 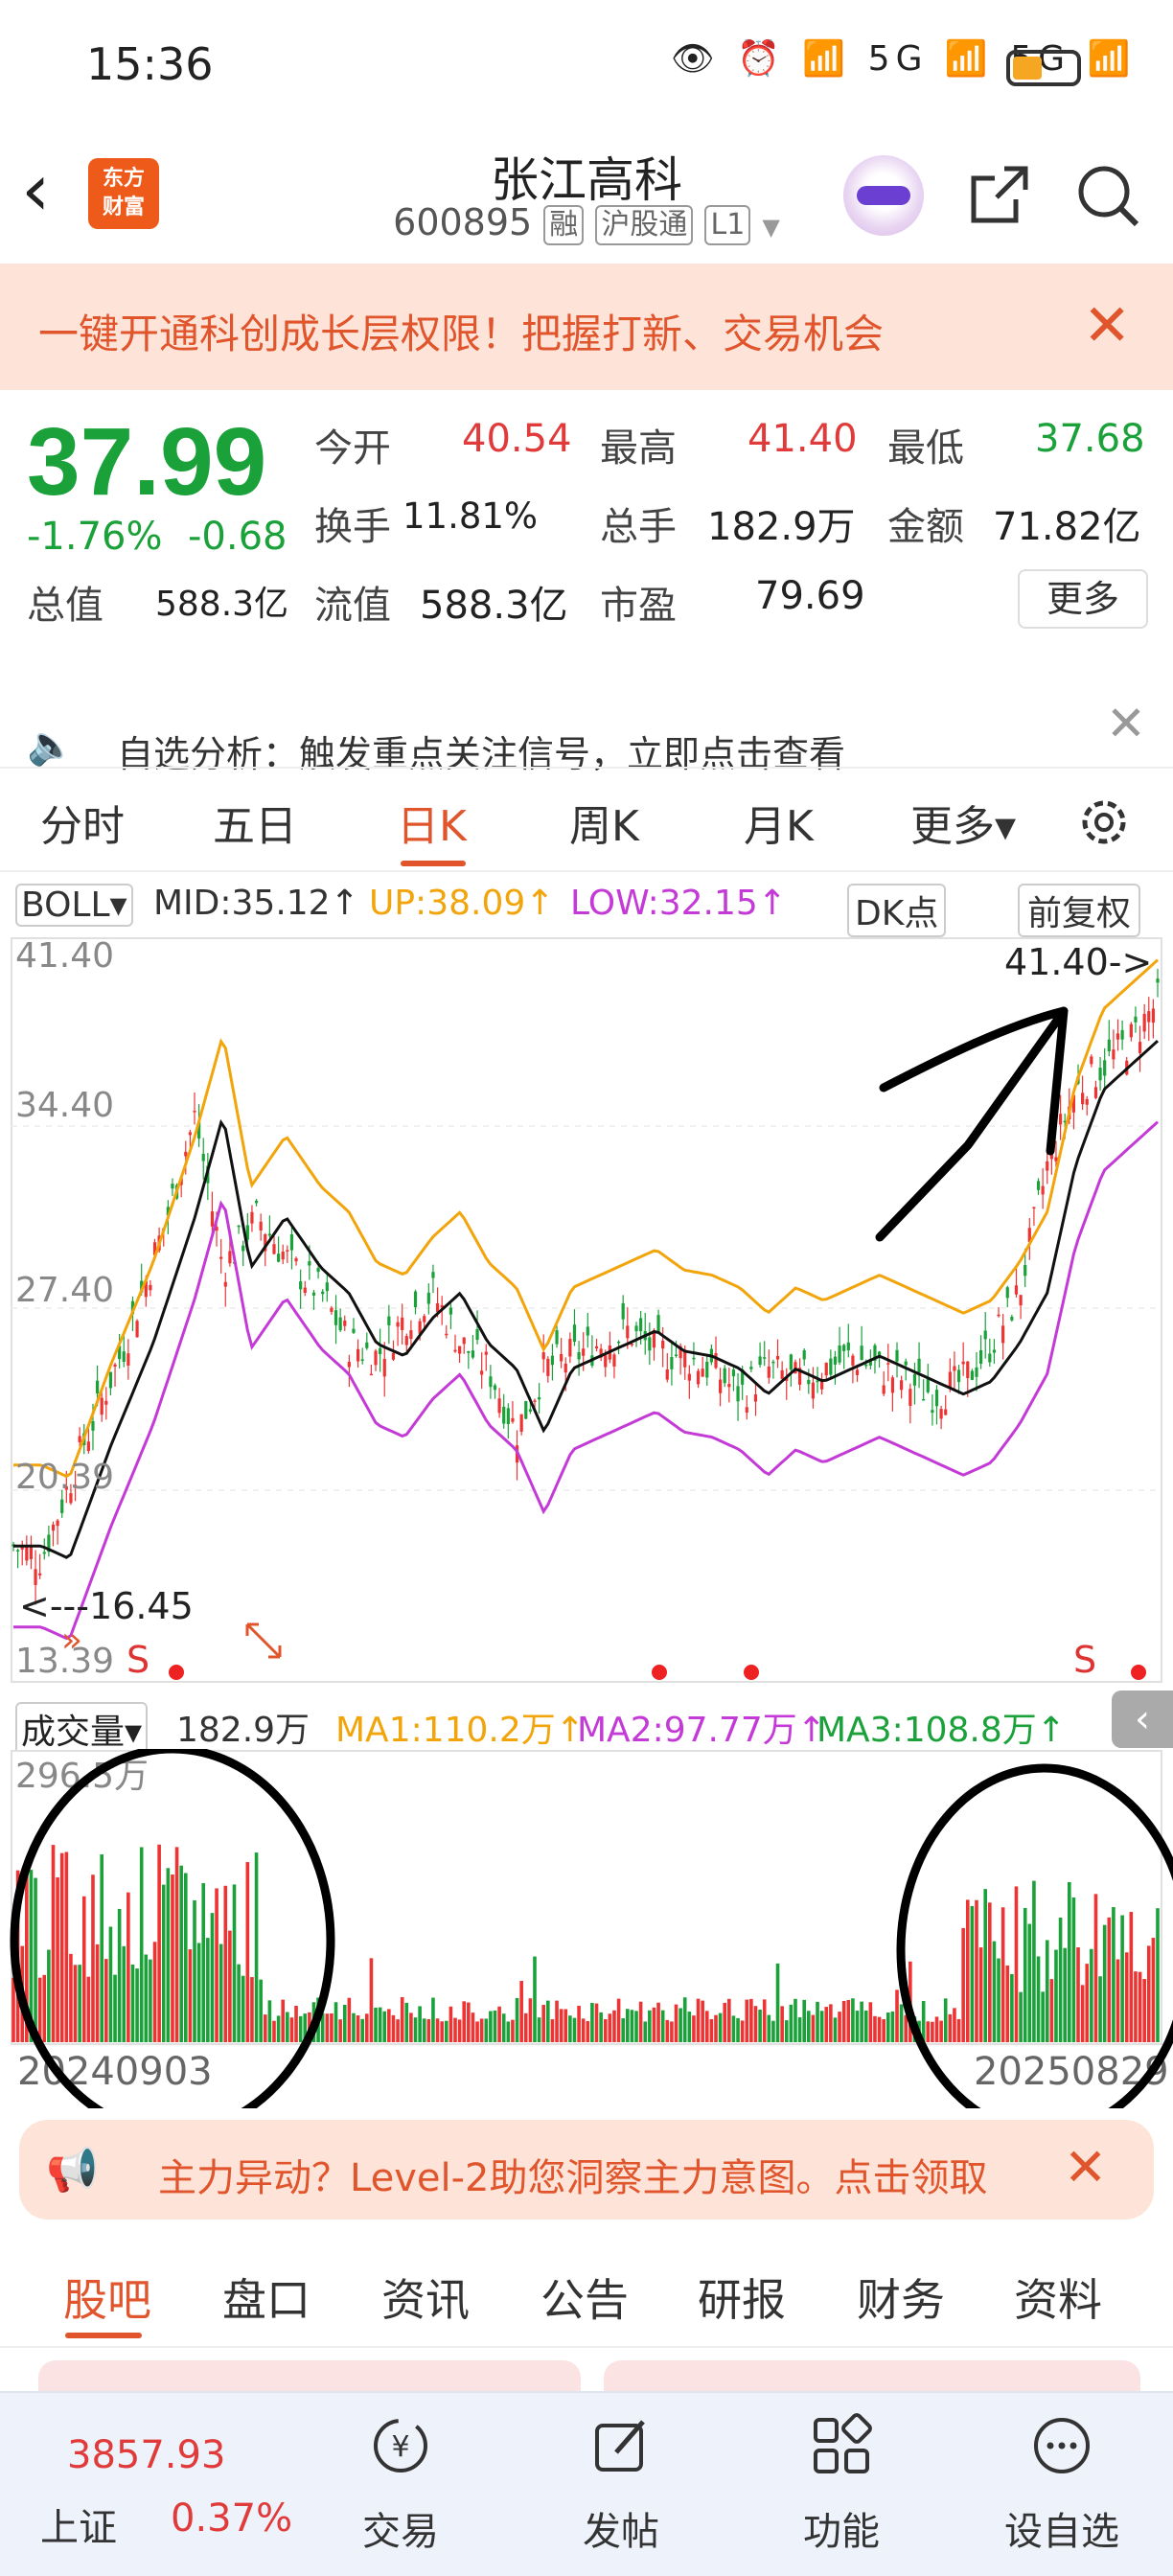 What do you see at coordinates (1079, 910) in the screenshot?
I see `adjust-button: 前复权` at bounding box center [1079, 910].